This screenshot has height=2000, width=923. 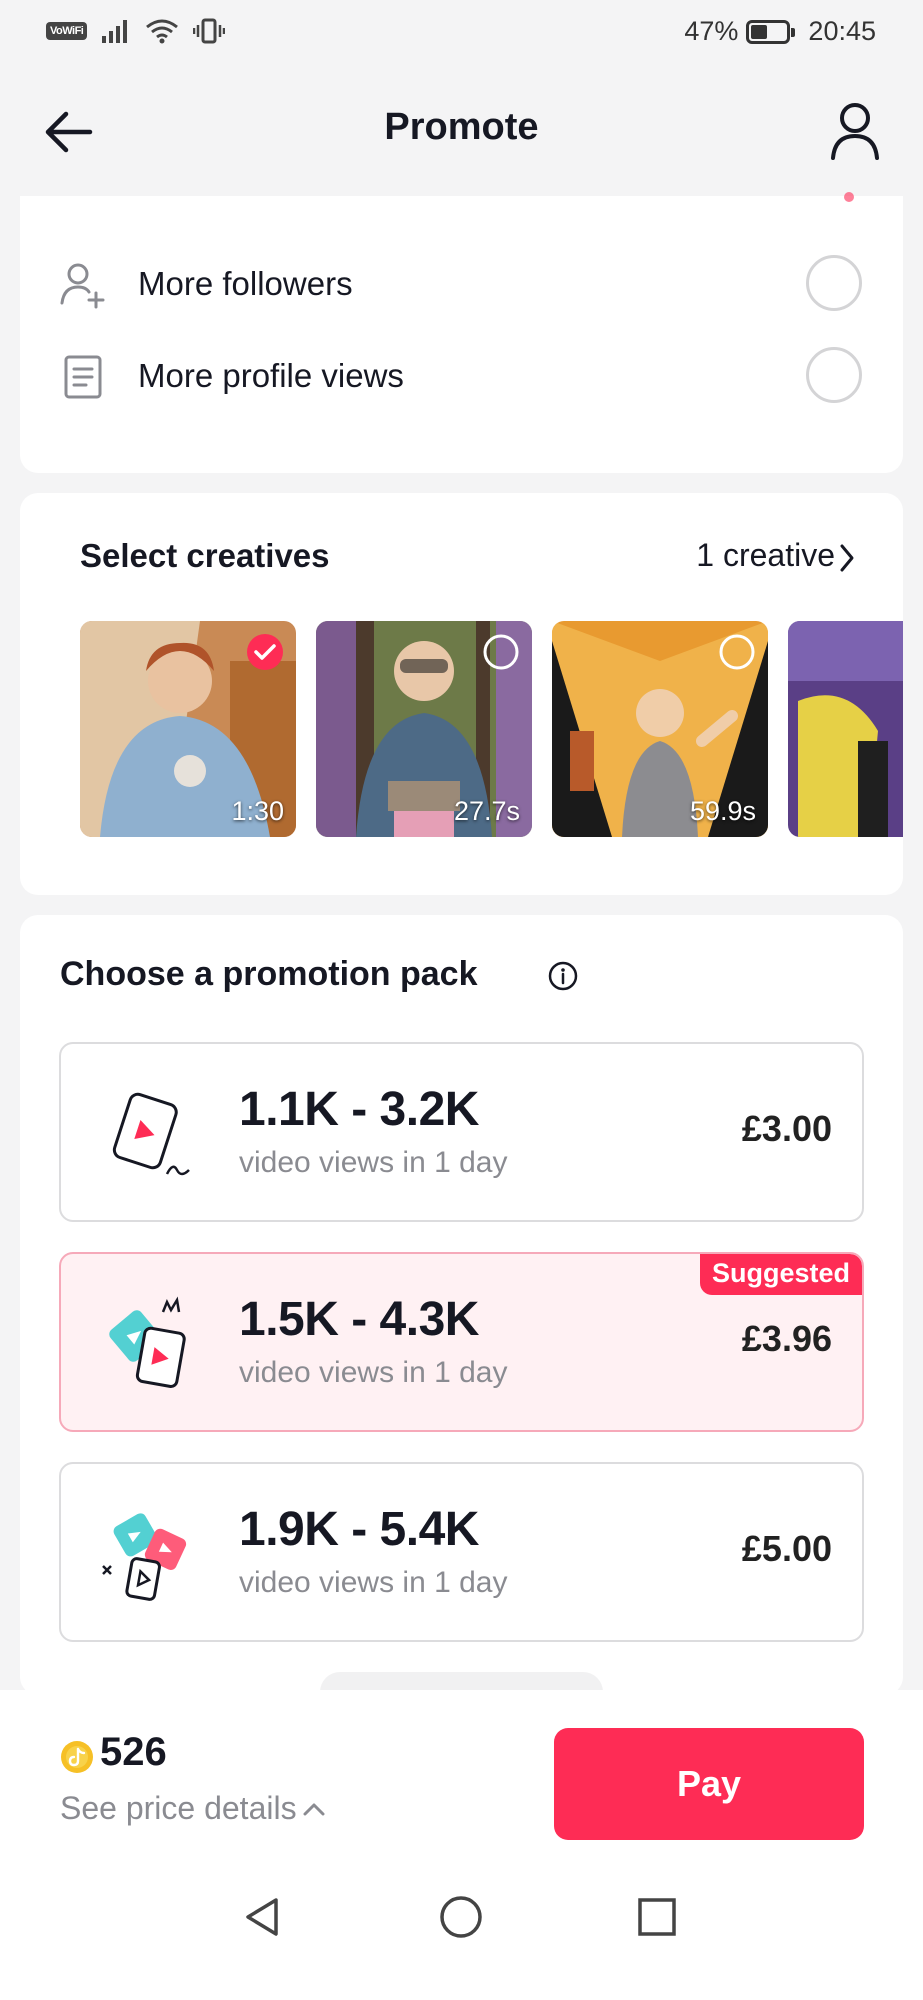 I want to click on pack-option: 1.1K - 3.2K video views in 1 day £3.00, so click(x=461, y=1132).